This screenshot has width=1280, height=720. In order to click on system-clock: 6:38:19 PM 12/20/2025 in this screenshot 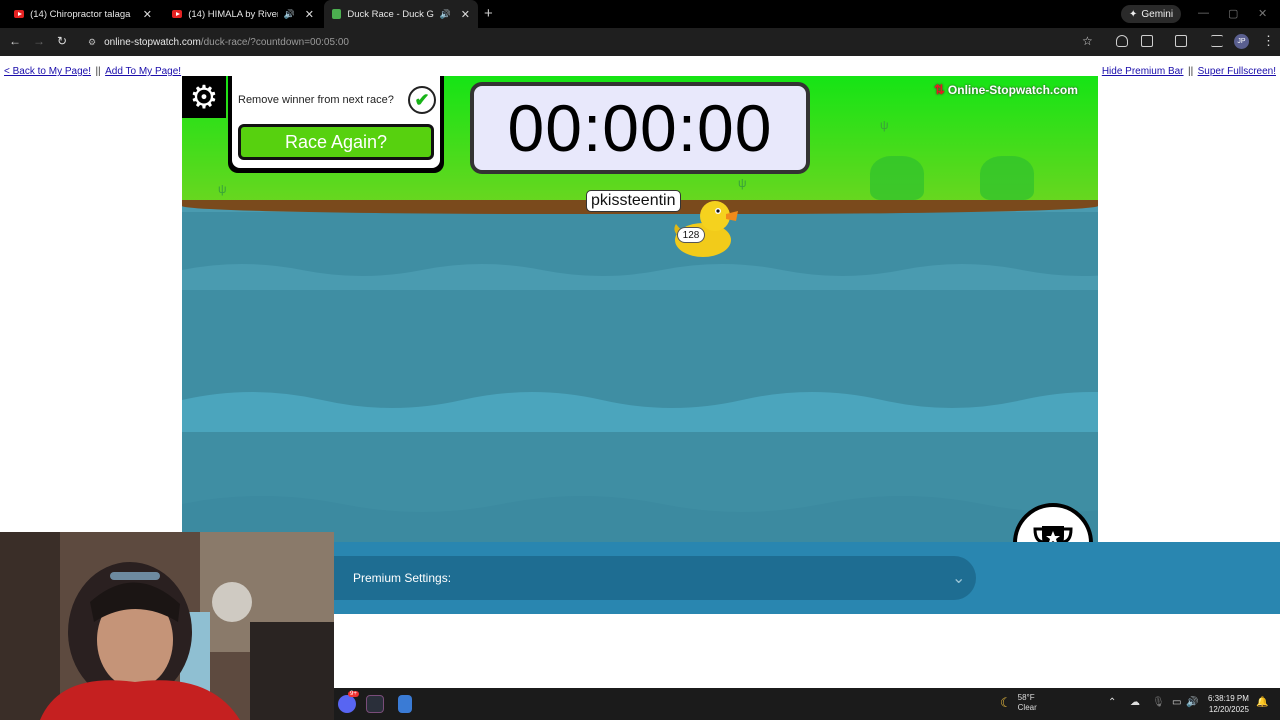, I will do `click(1228, 704)`.